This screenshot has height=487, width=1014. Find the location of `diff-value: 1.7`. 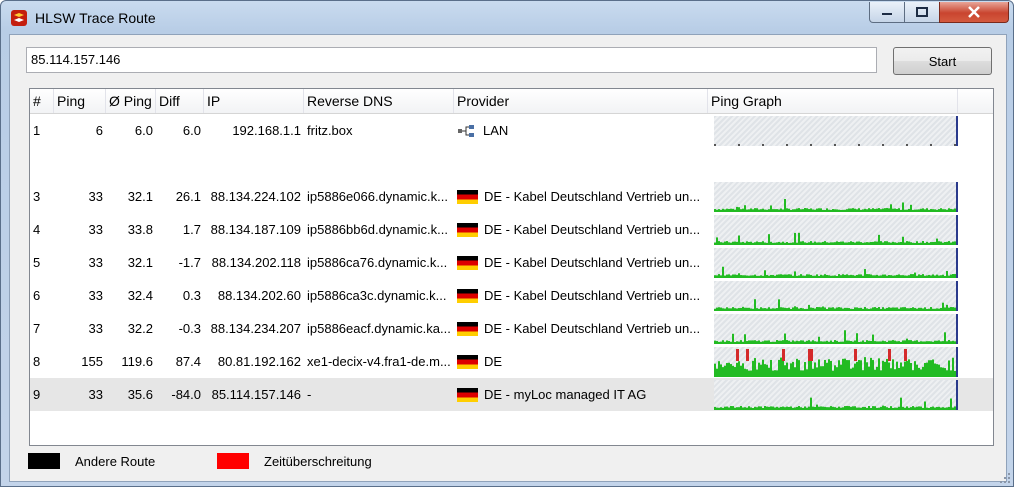

diff-value: 1.7 is located at coordinates (191, 229).